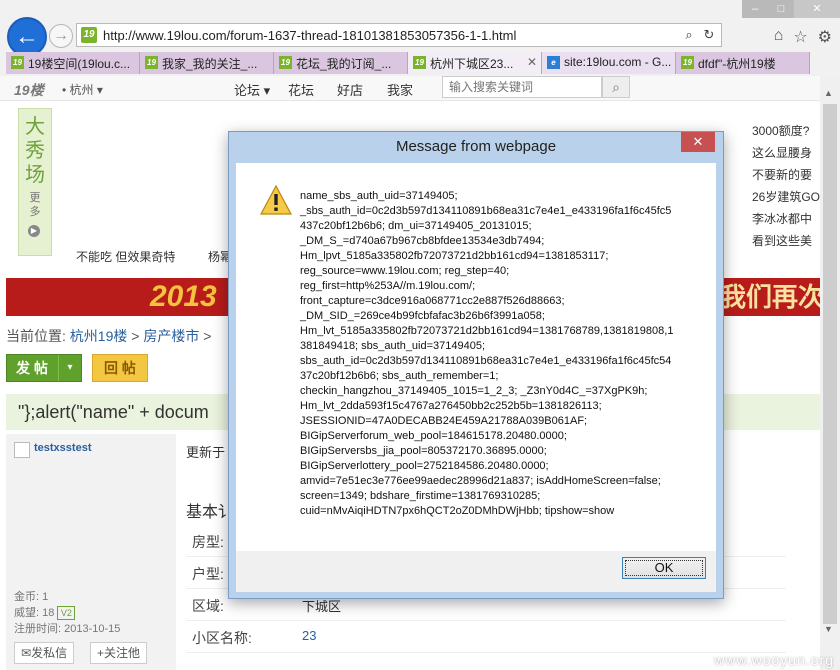  I want to click on mail-icon: ✉, so click(26, 653).